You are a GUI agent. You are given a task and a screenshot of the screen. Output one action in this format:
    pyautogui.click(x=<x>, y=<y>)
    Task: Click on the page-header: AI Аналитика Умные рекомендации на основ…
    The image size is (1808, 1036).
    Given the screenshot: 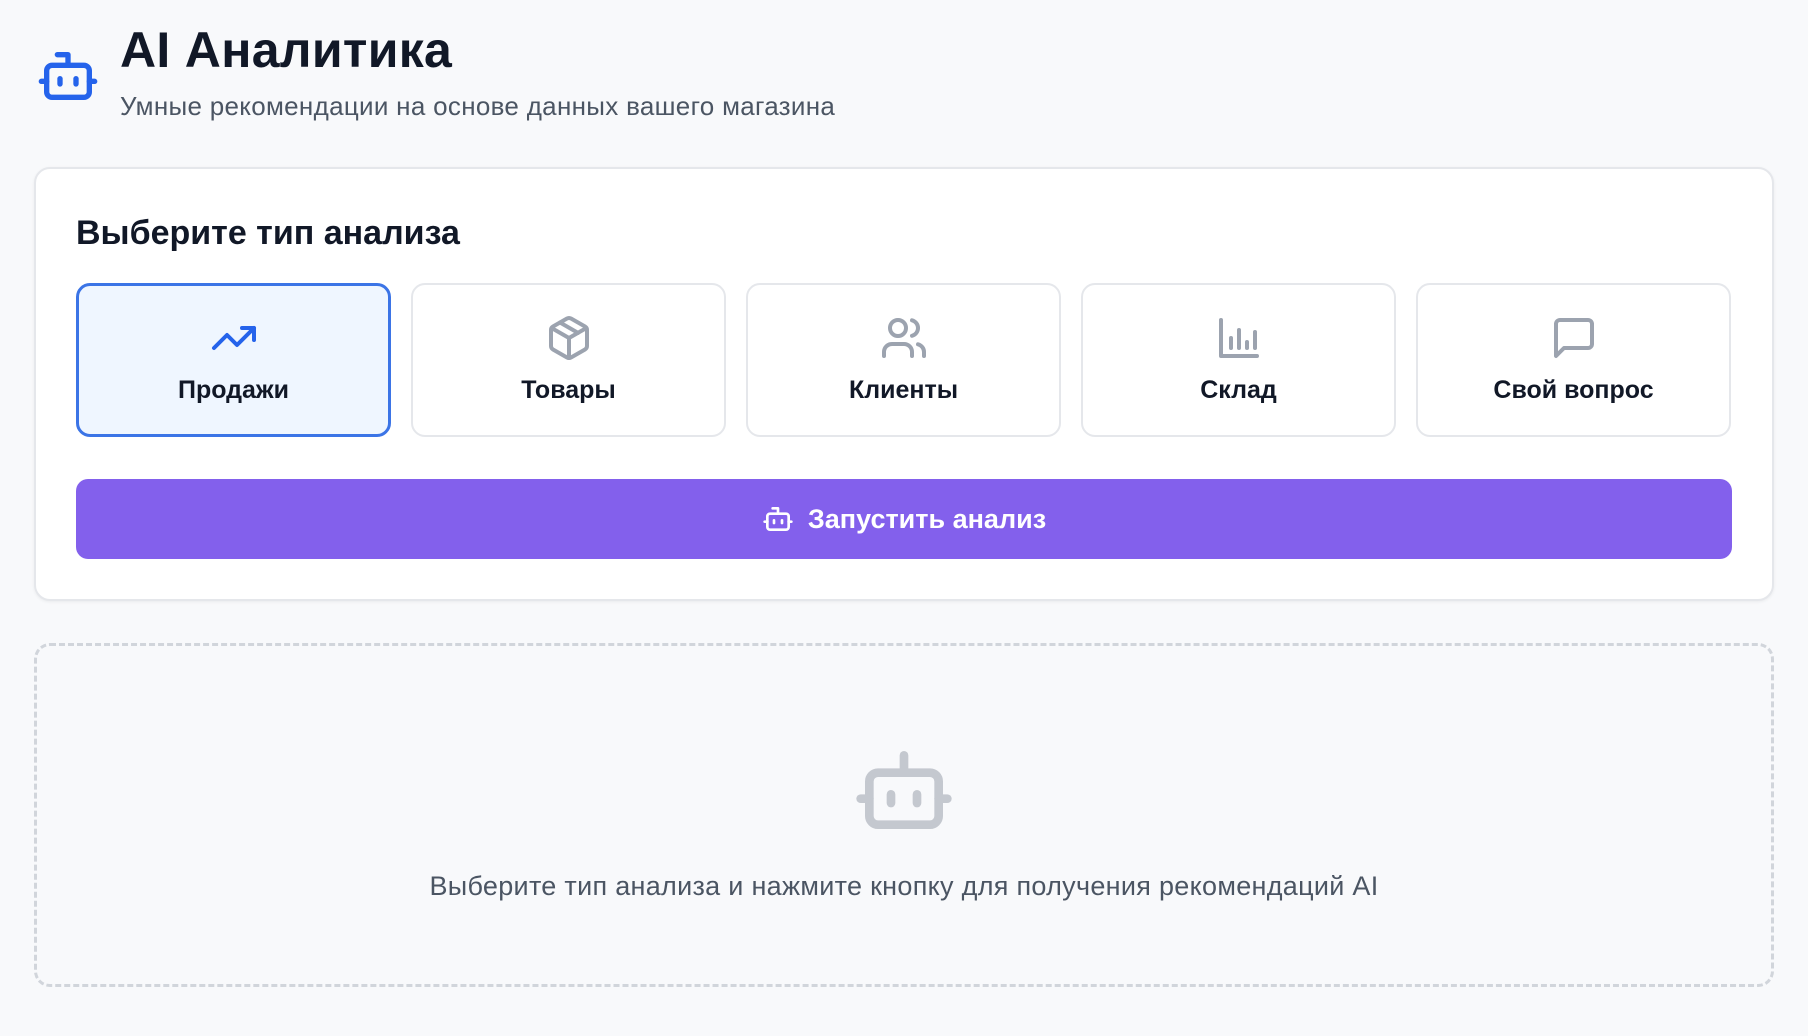 What is the action you would take?
    pyautogui.click(x=435, y=71)
    